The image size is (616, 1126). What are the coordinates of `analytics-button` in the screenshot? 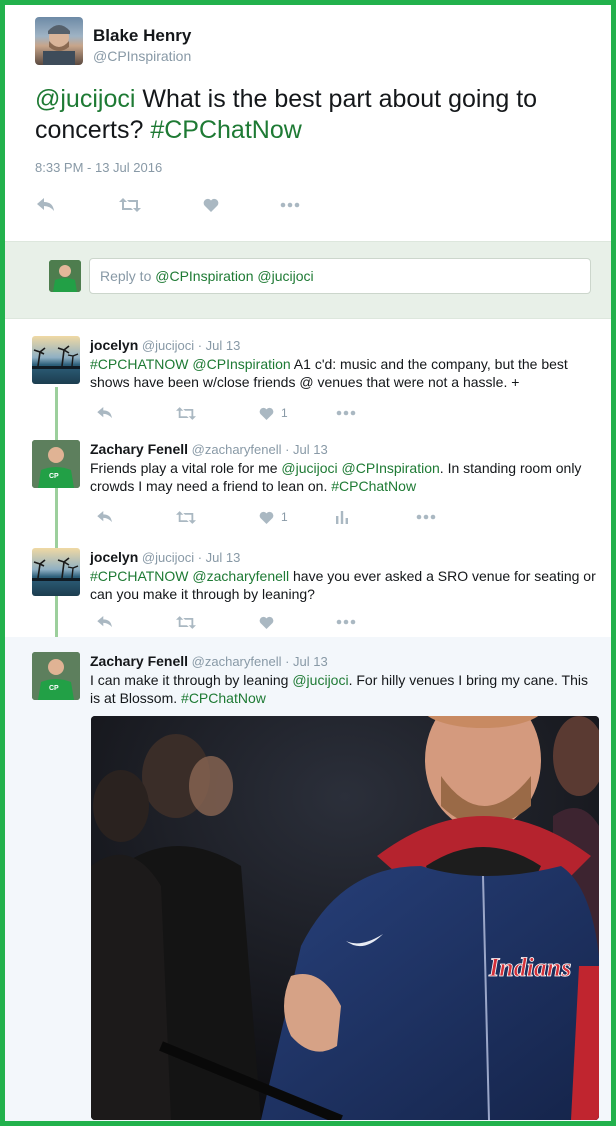 It's located at (342, 517).